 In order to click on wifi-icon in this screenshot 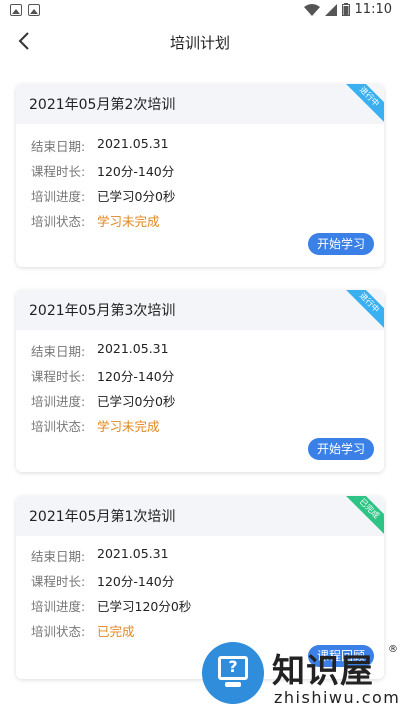, I will do `click(311, 9)`.